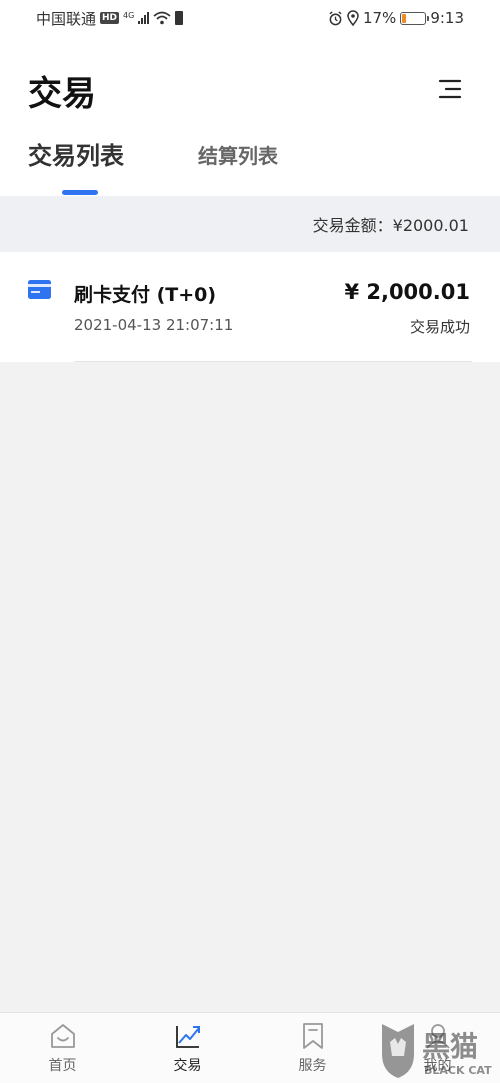 The image size is (500, 1083). I want to click on home-icon, so click(62, 1036).